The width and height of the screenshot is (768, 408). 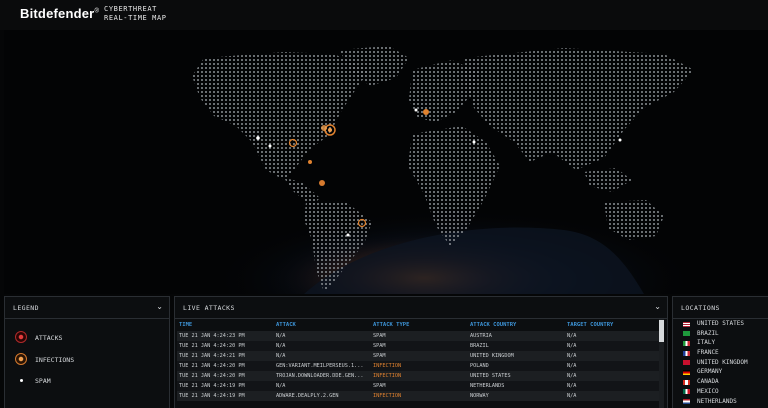 What do you see at coordinates (87, 352) in the screenshot?
I see `legend-panel: LEGEND ⌄ ATTACKS INFECTIONS SPAM` at bounding box center [87, 352].